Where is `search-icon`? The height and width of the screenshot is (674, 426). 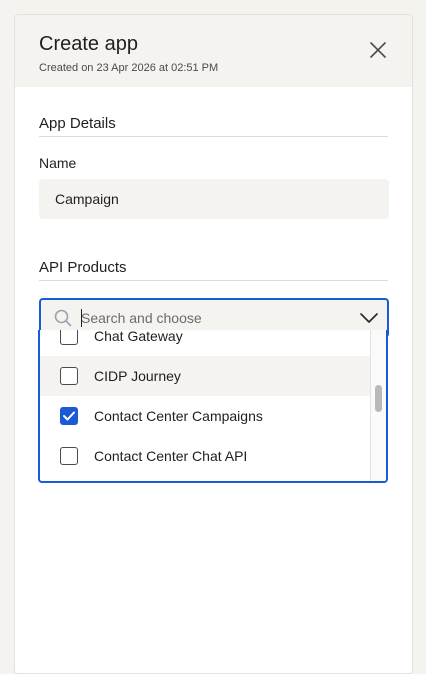 search-icon is located at coordinates (63, 318).